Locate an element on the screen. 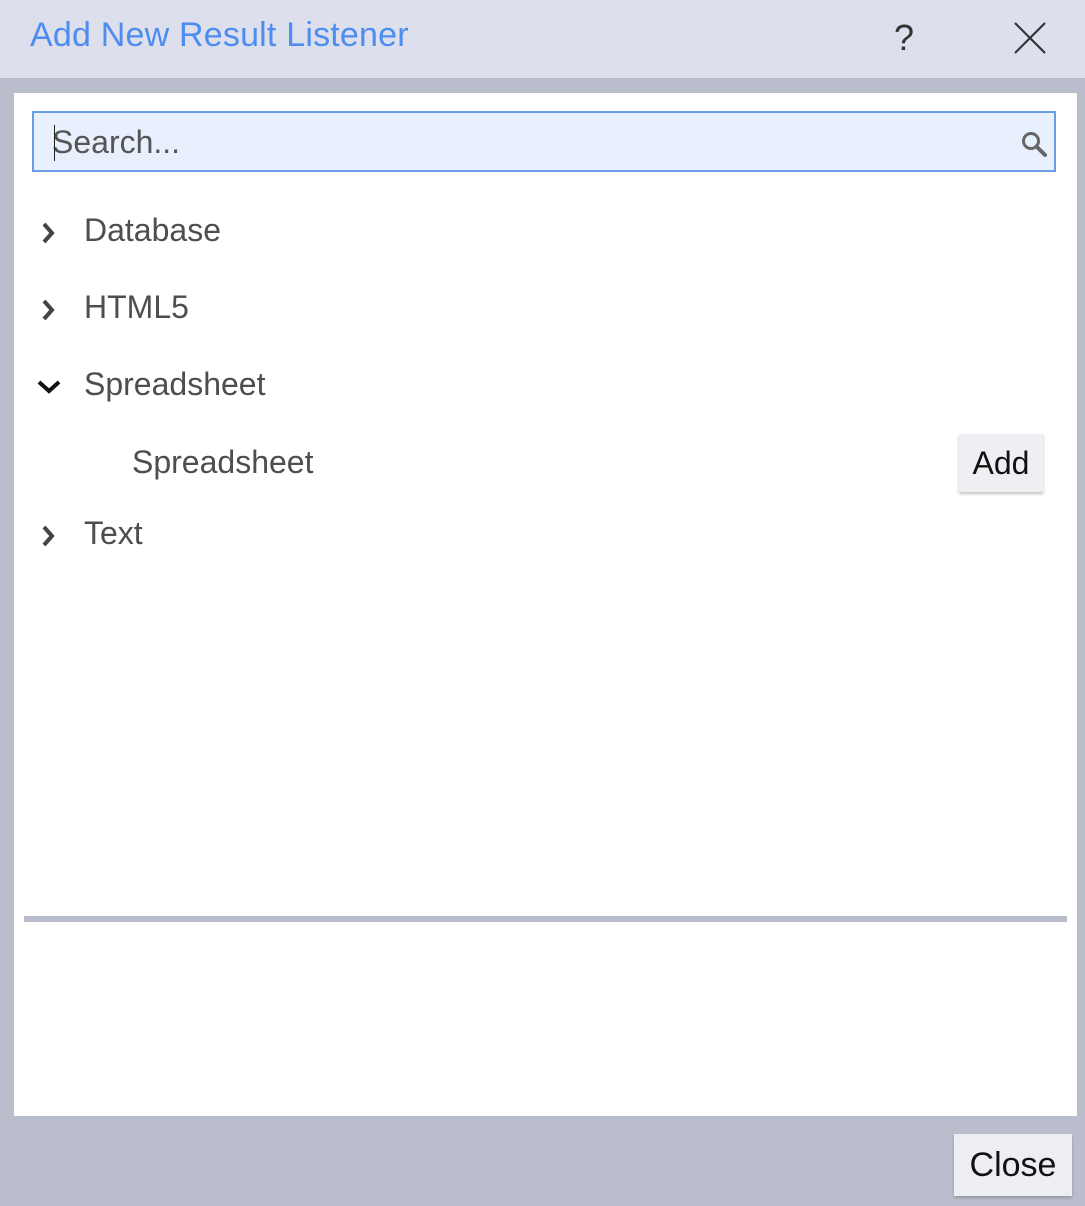 The height and width of the screenshot is (1206, 1085). help-button: ? is located at coordinates (904, 38).